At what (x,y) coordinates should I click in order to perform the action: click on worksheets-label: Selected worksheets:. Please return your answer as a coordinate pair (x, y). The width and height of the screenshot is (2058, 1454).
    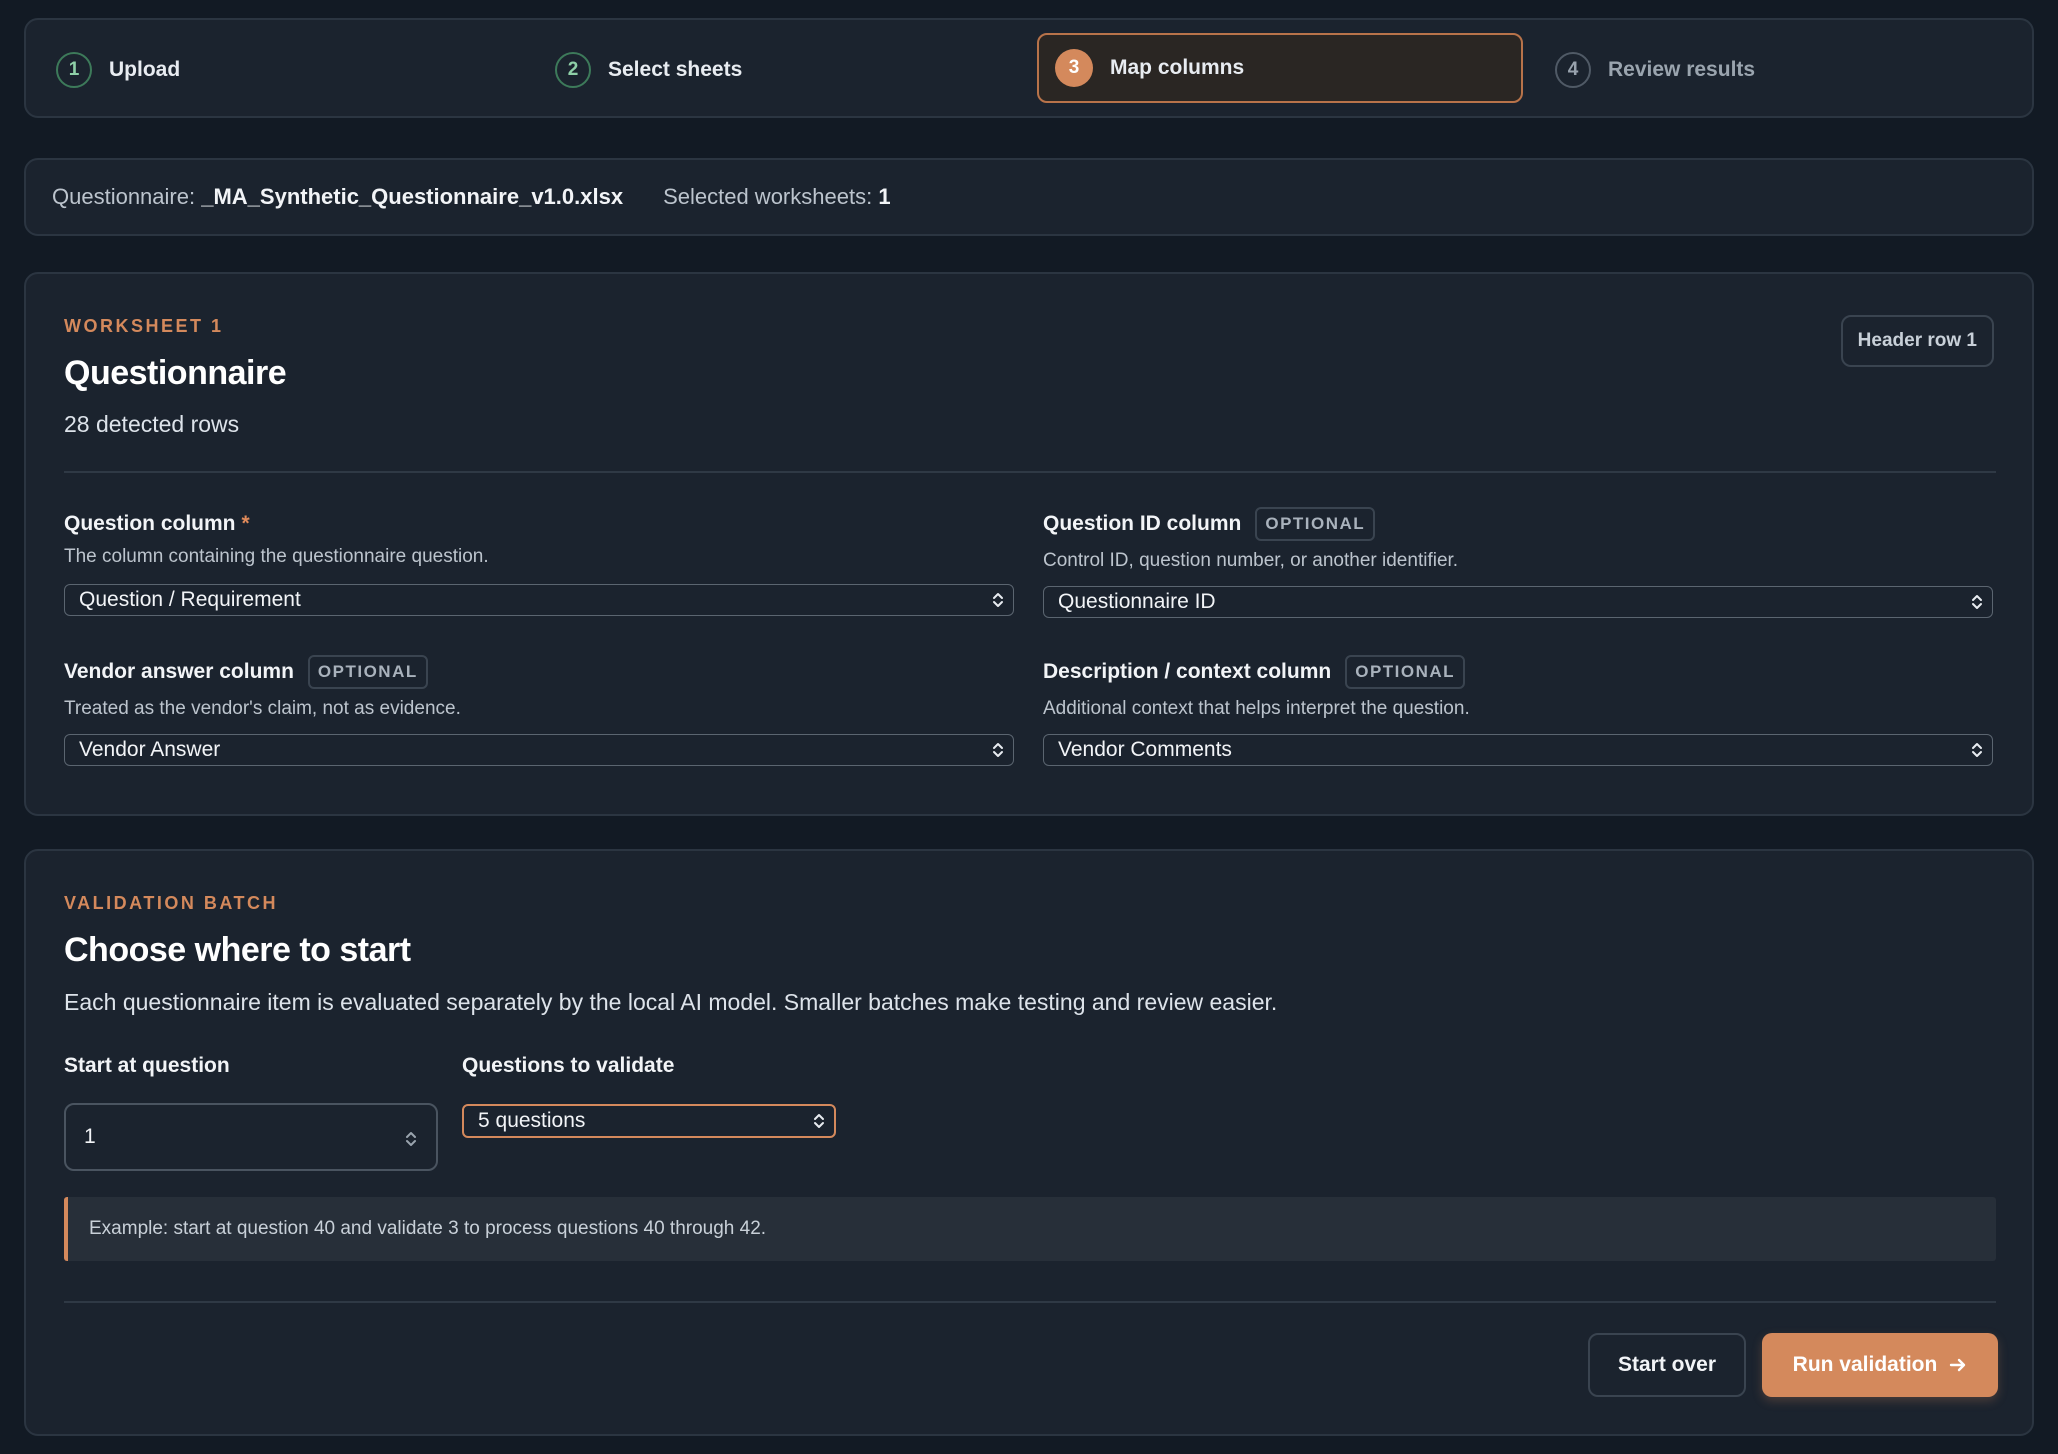
    Looking at the image, I should click on (768, 196).